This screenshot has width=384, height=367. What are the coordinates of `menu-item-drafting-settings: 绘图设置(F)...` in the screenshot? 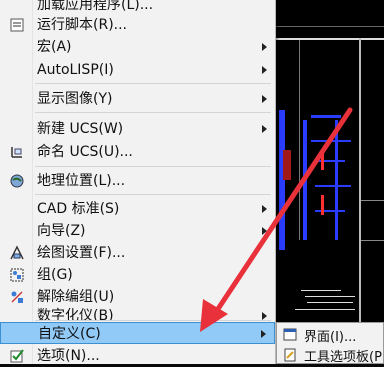 It's located at (137, 253).